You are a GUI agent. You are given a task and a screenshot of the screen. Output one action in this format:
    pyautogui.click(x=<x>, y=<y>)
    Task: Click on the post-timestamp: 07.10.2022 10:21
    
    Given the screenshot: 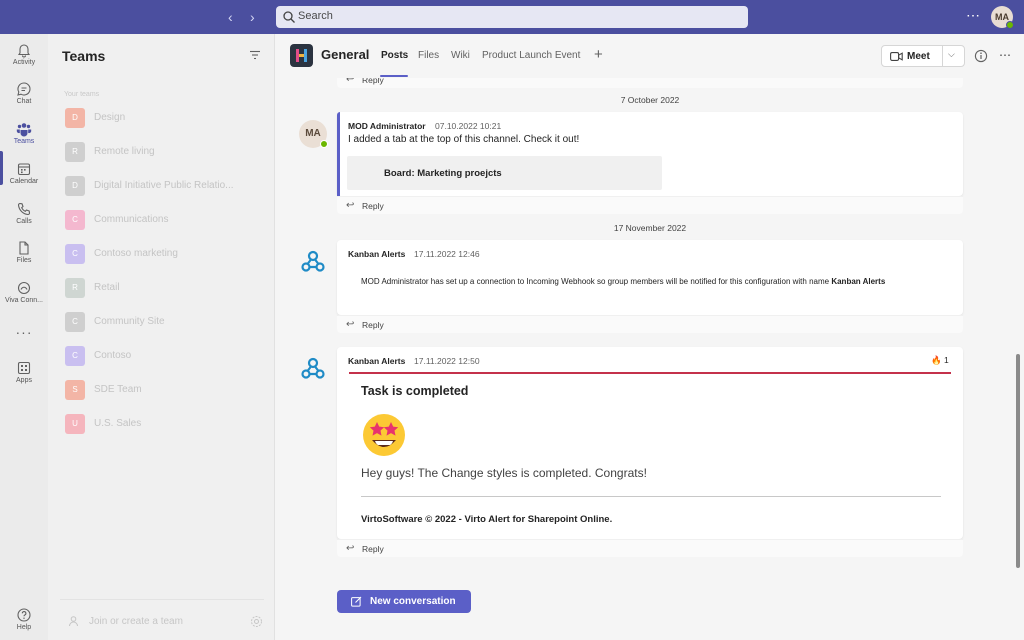 What is the action you would take?
    pyautogui.click(x=468, y=126)
    